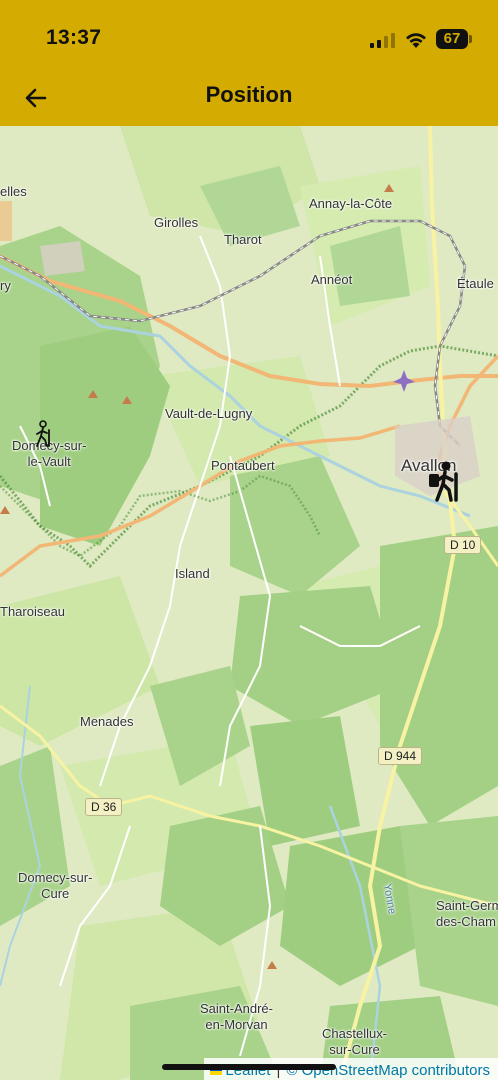 Image resolution: width=498 pixels, height=1080 pixels. Describe the element at coordinates (55, 885) in the screenshot. I see `place-label: Domecy-sur- Cure` at that location.